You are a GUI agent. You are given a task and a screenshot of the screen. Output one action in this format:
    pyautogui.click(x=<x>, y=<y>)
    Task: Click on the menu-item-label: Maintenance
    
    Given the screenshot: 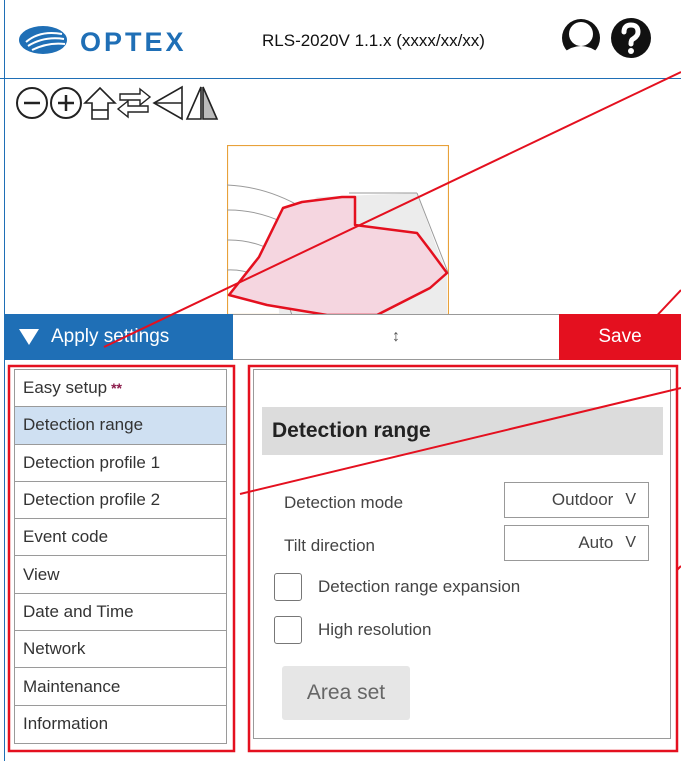 What is the action you would take?
    pyautogui.click(x=72, y=686)
    